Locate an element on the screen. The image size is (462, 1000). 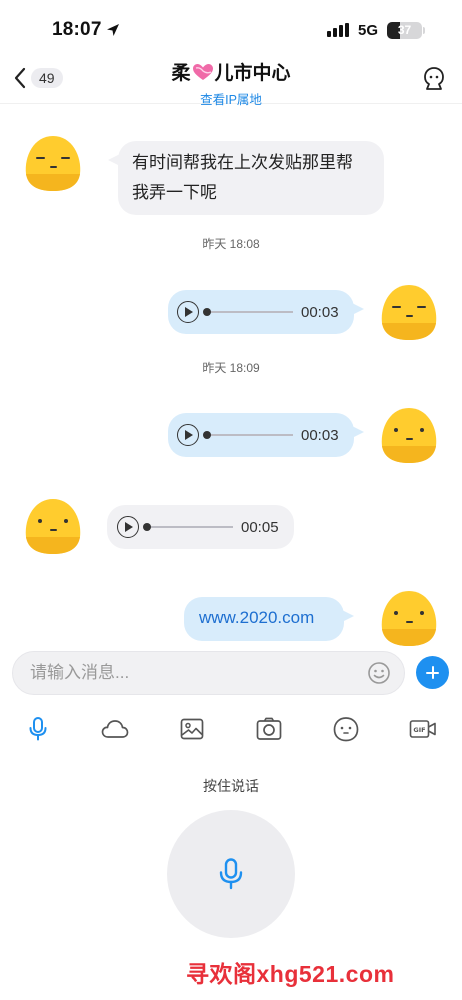
unread-count-badge: 49 is located at coordinates (47, 78).